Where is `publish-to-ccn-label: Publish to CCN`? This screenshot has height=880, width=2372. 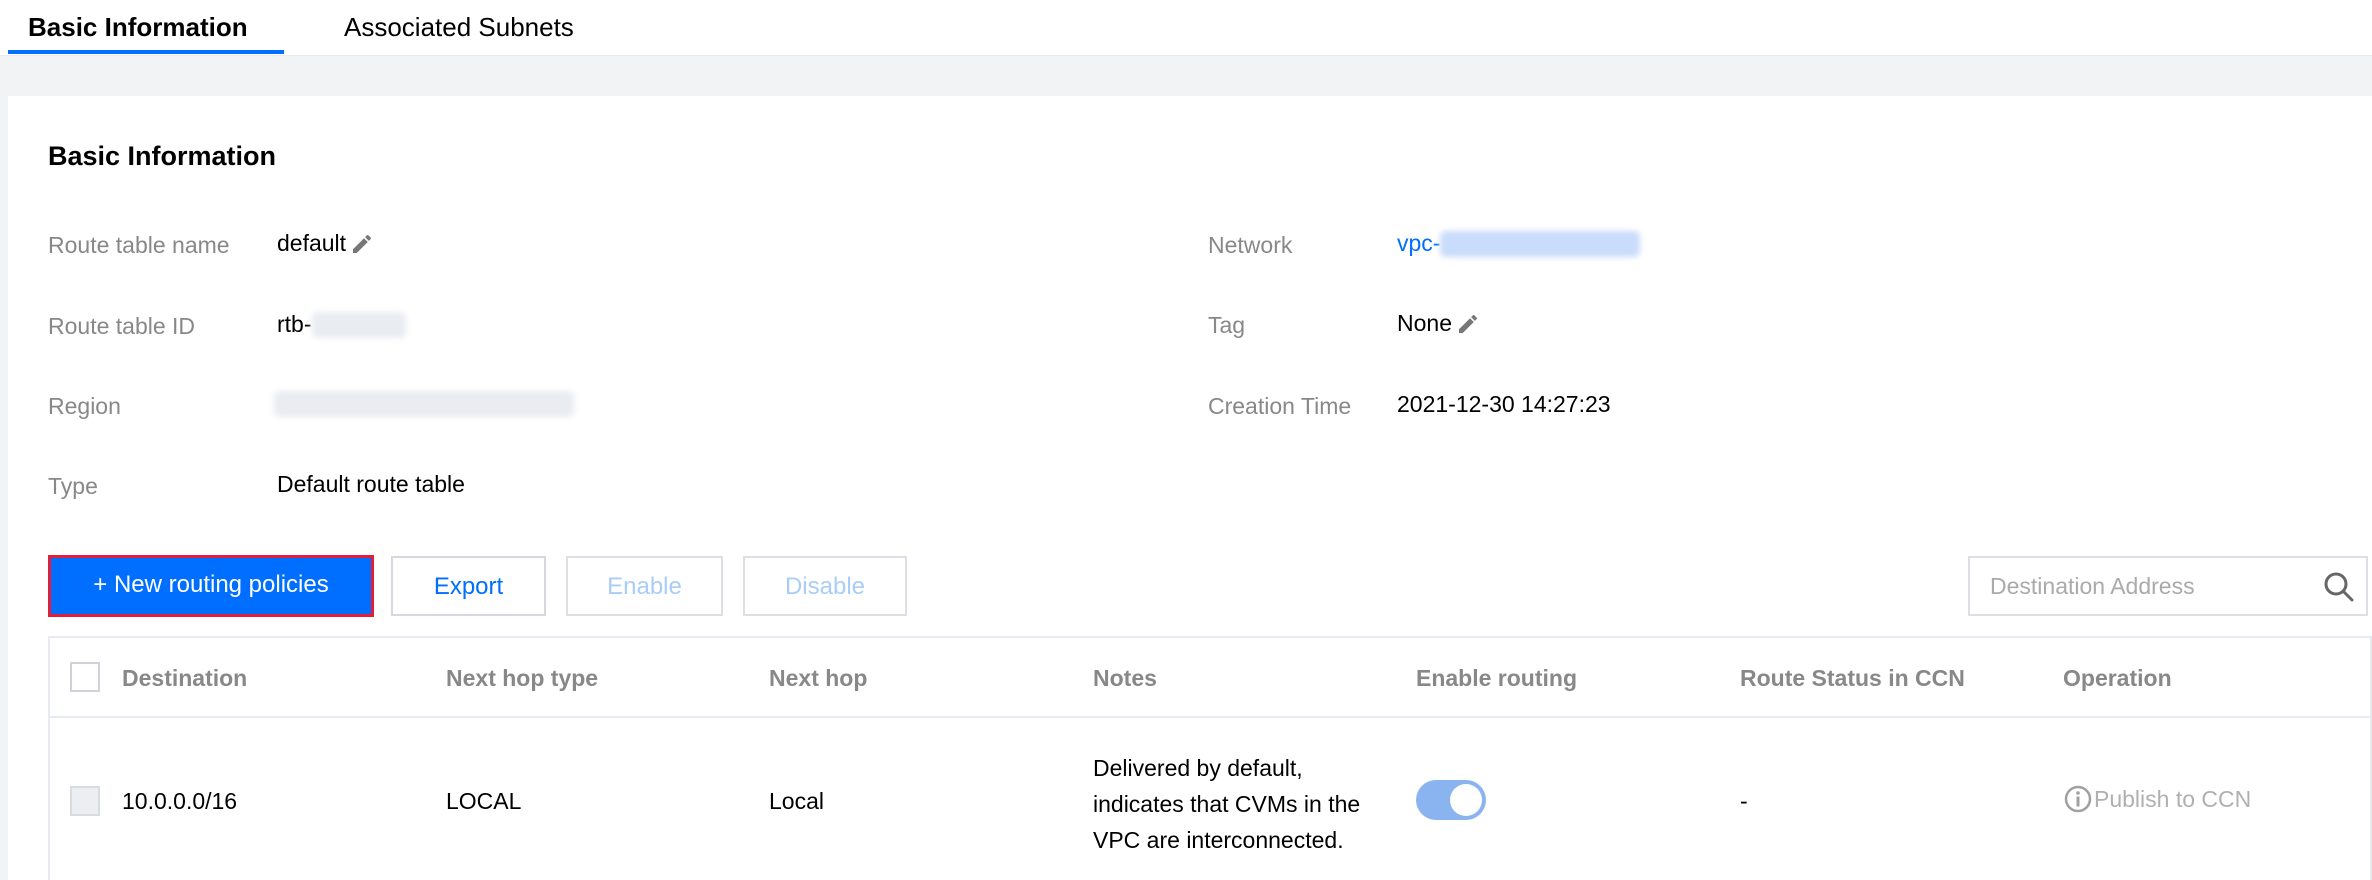 publish-to-ccn-label: Publish to CCN is located at coordinates (2172, 799).